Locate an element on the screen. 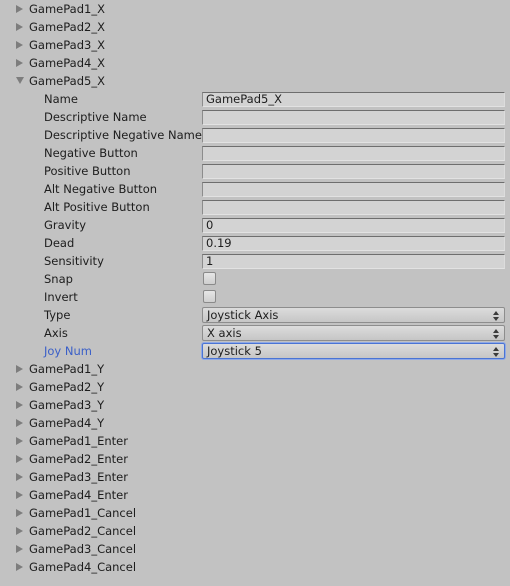 The height and width of the screenshot is (586, 510). property-label: Alt Positive Button is located at coordinates (97, 207).